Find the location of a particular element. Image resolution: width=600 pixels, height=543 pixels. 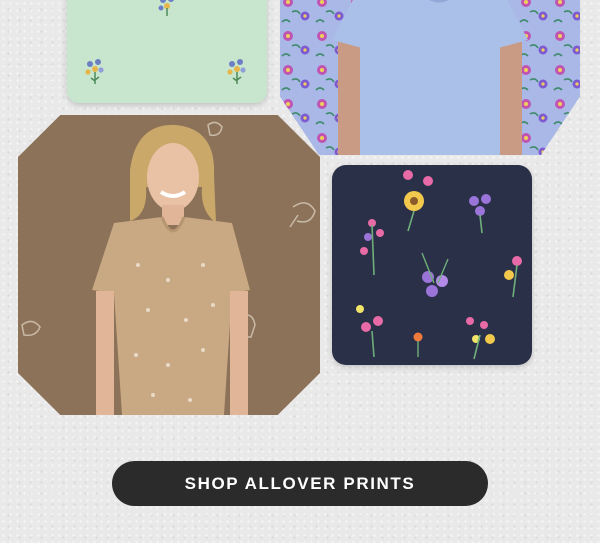

navy-floral-swatch-tile is located at coordinates (432, 265).